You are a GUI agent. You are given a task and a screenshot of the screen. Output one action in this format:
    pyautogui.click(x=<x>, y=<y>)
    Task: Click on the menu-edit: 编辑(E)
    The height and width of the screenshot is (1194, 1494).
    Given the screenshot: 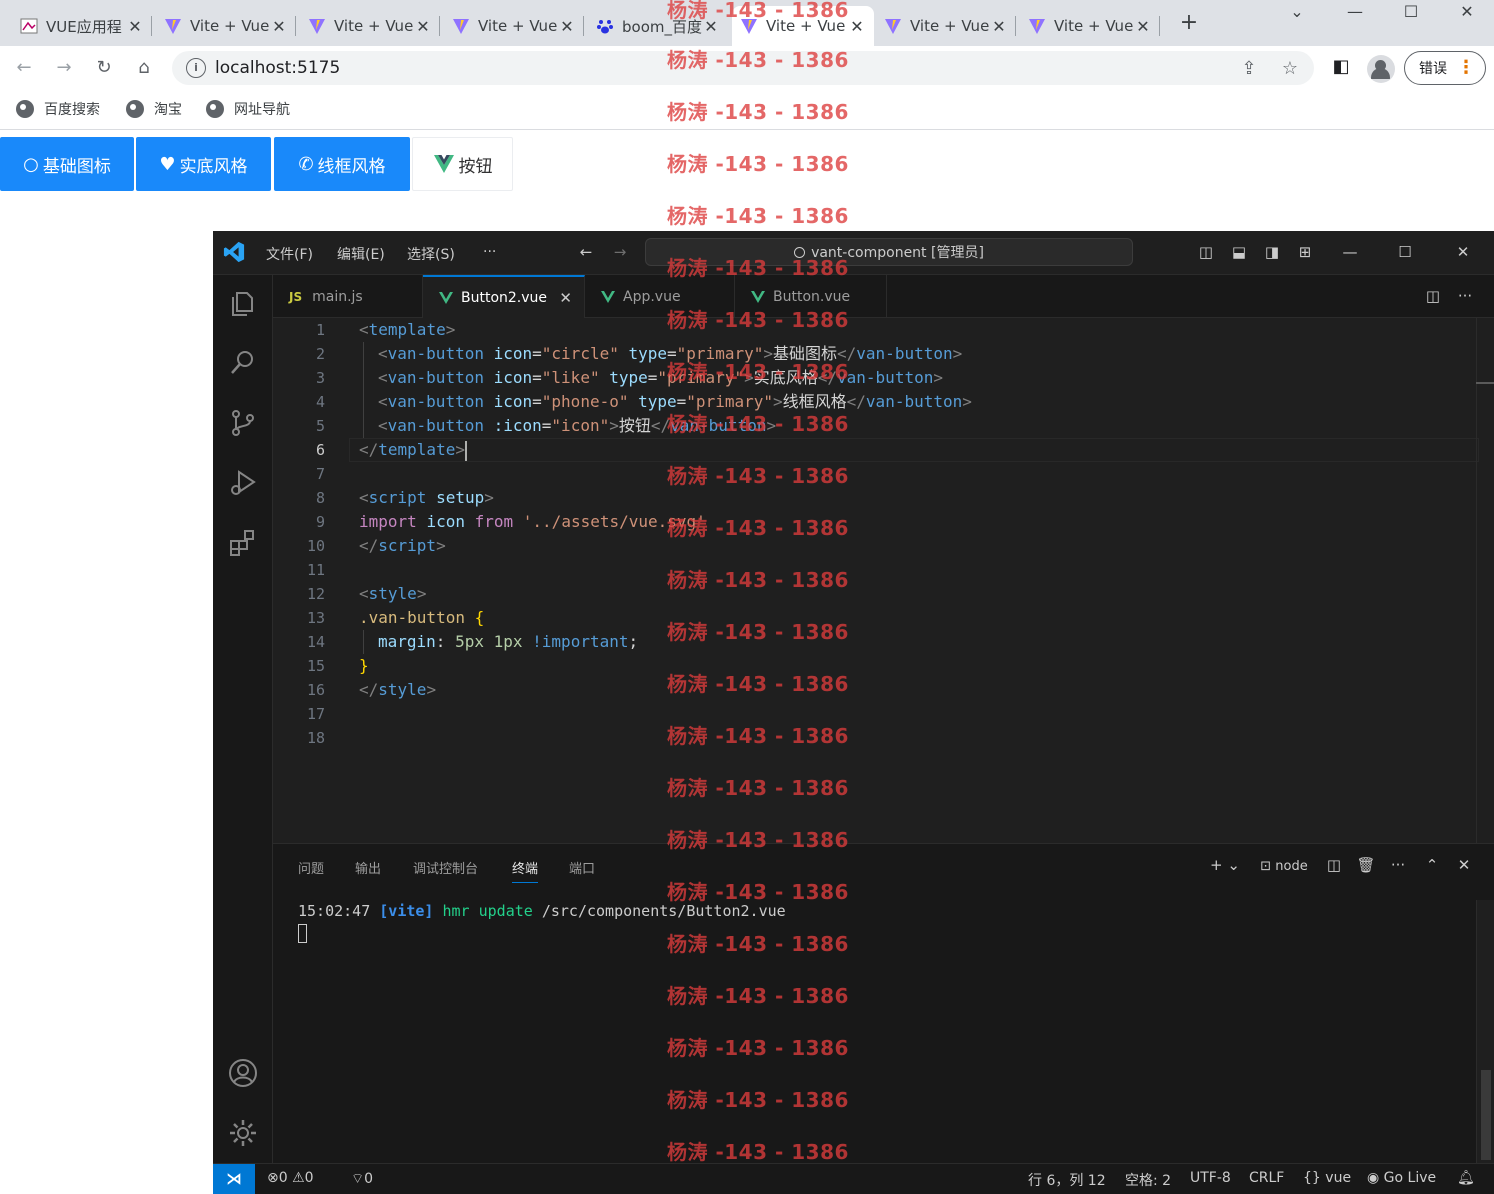 What is the action you would take?
    pyautogui.click(x=361, y=254)
    